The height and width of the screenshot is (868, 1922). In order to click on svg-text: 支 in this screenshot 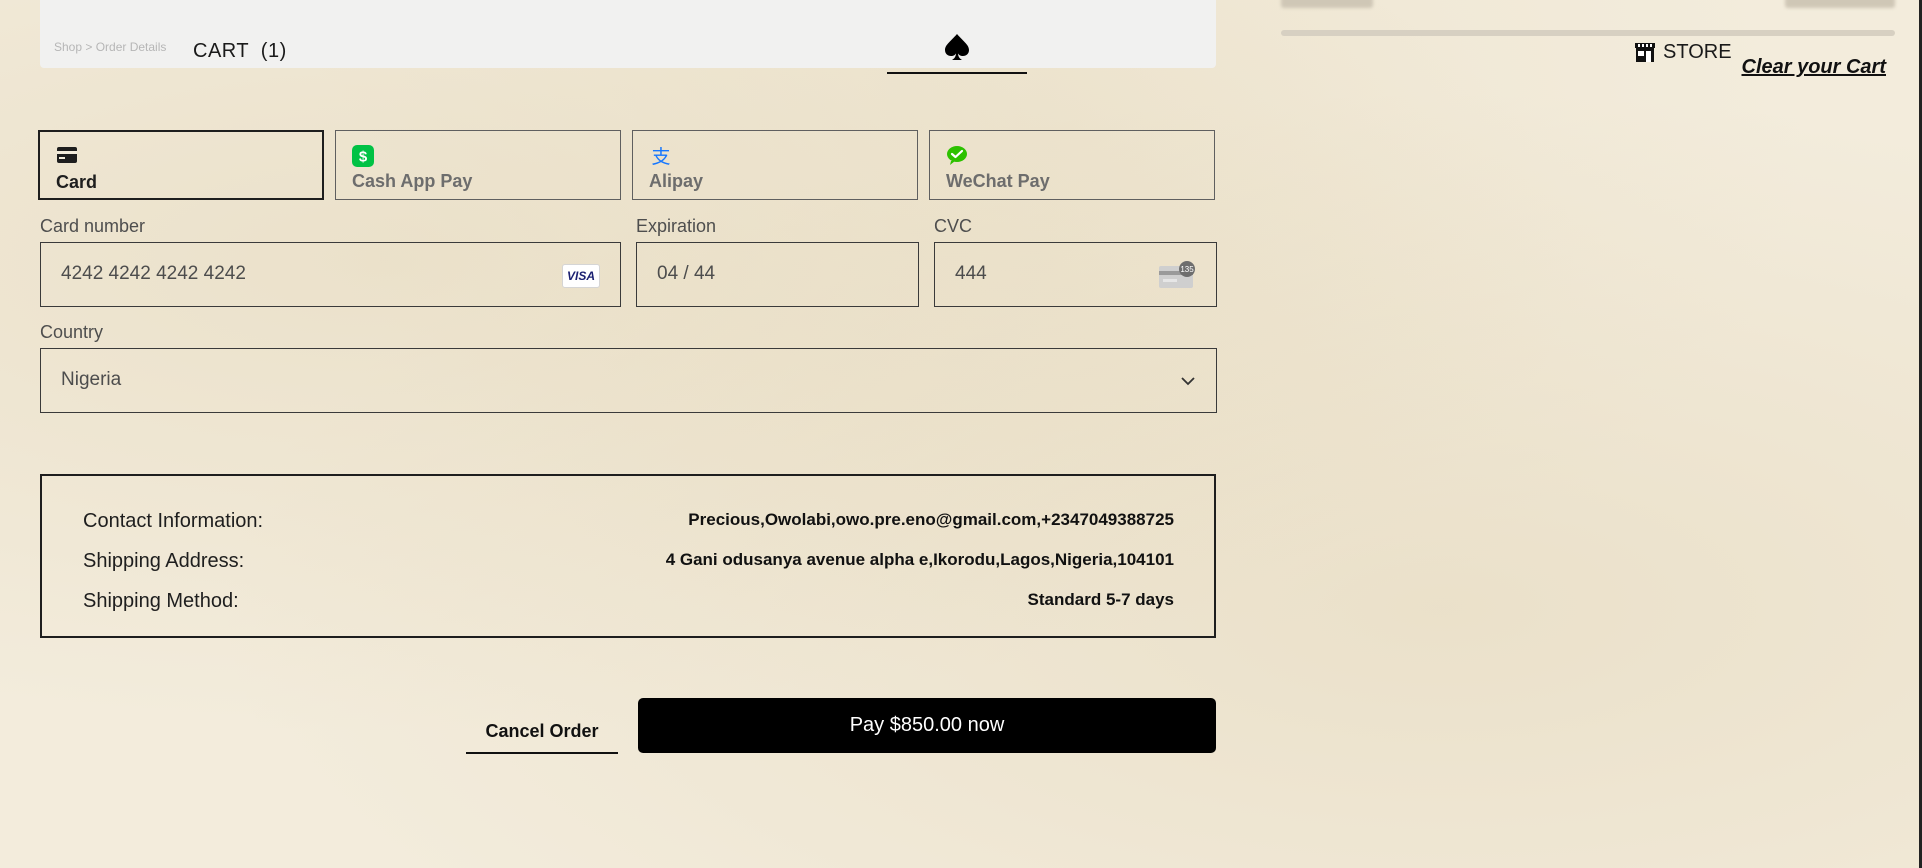, I will do `click(660, 156)`.